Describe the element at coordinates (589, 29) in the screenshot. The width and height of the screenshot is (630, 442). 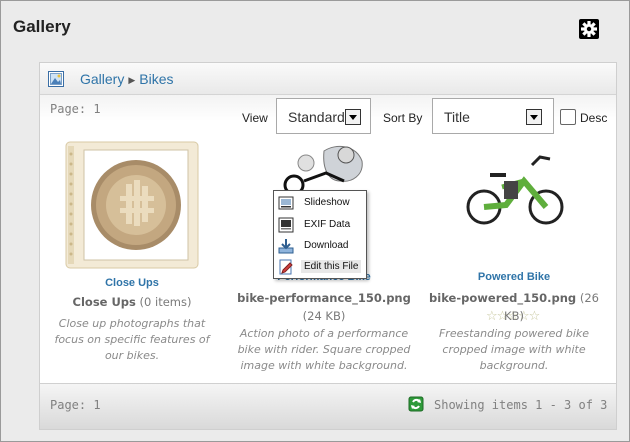
I see `gear-icon` at that location.